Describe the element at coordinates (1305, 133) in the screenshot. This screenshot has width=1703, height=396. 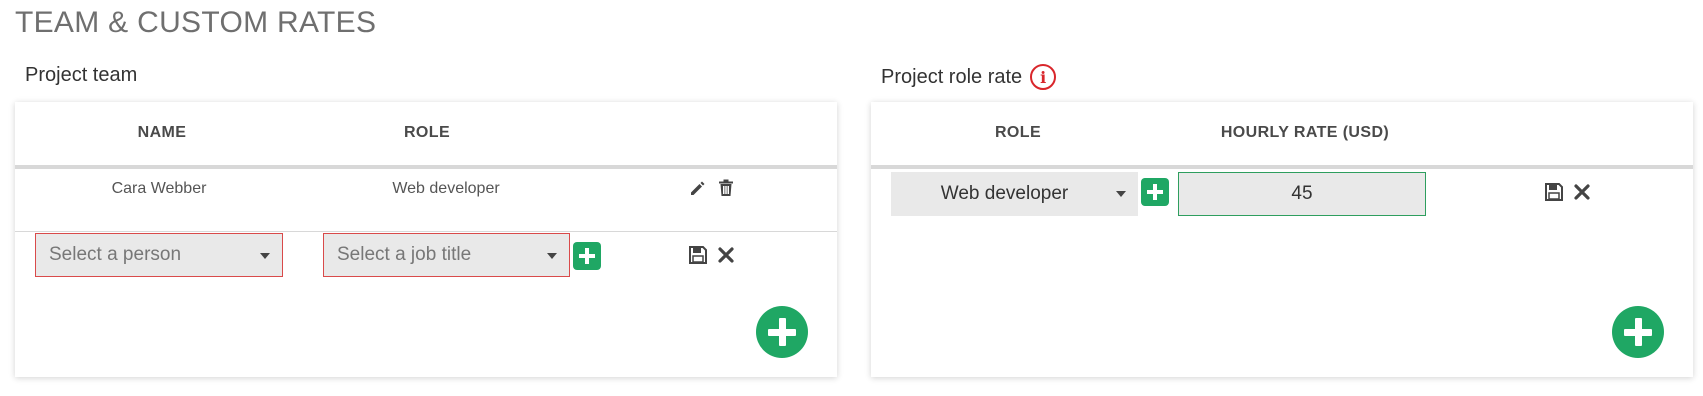
I see `column-header-hourly-rate: HOURLY RATE (USD)` at that location.